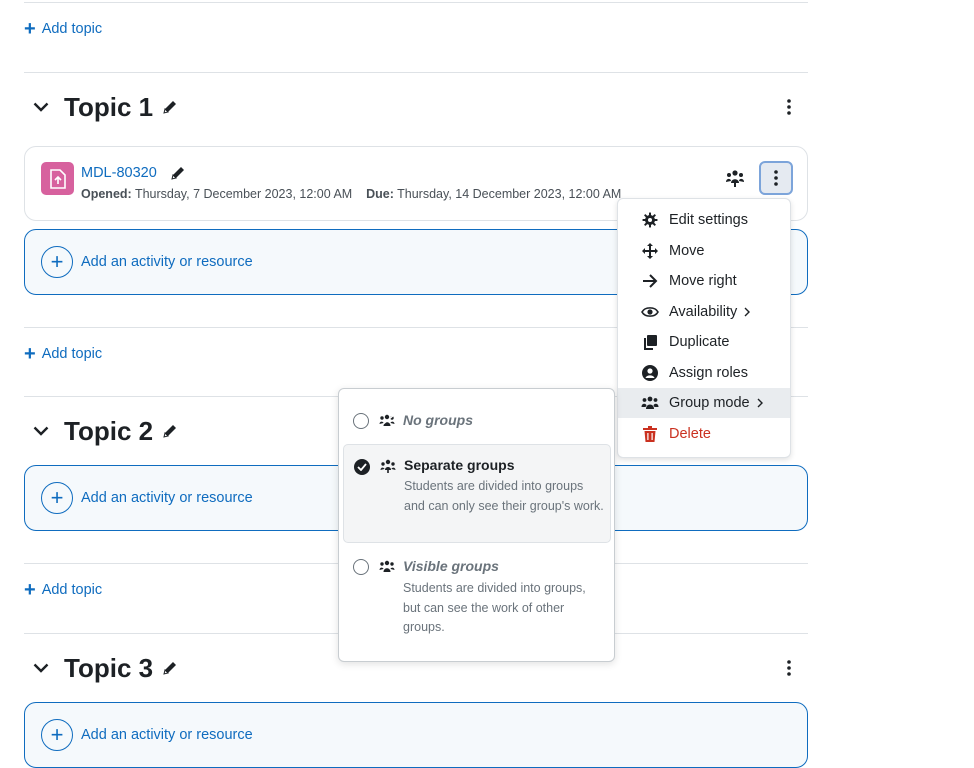 This screenshot has height=768, width=974. What do you see at coordinates (708, 220) in the screenshot?
I see `menu-item-label: Edit settings` at bounding box center [708, 220].